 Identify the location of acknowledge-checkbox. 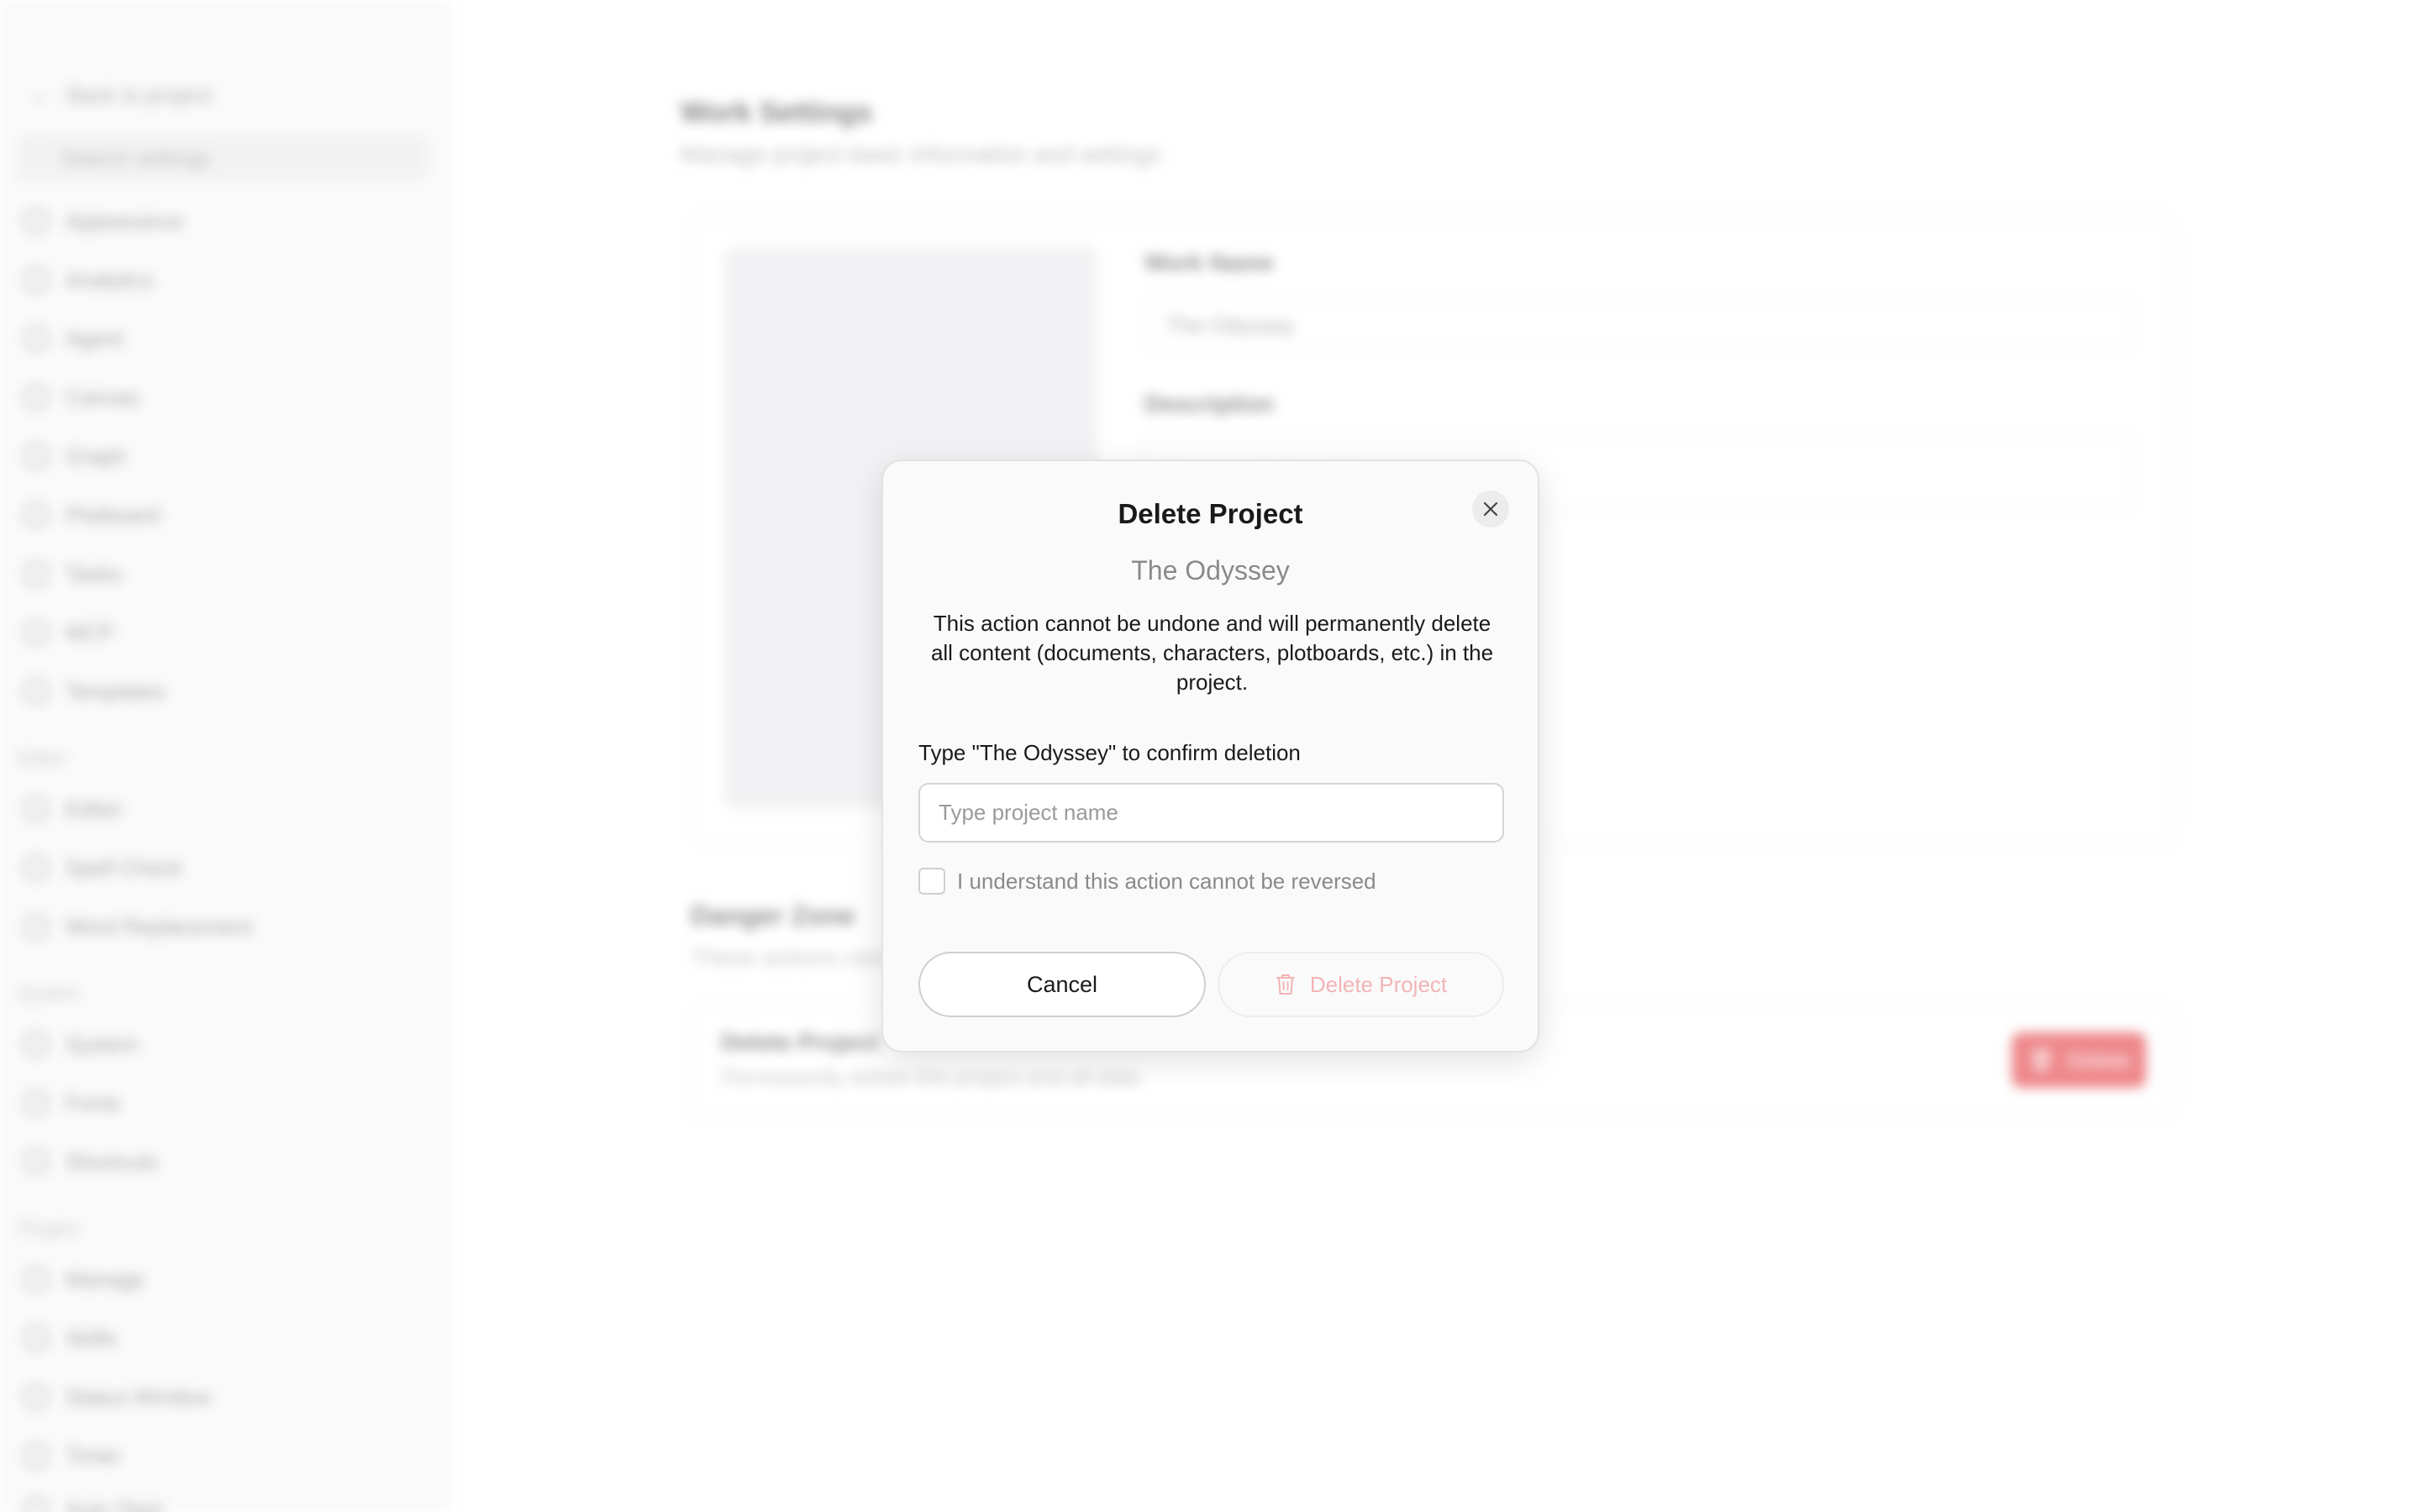
(931, 881).